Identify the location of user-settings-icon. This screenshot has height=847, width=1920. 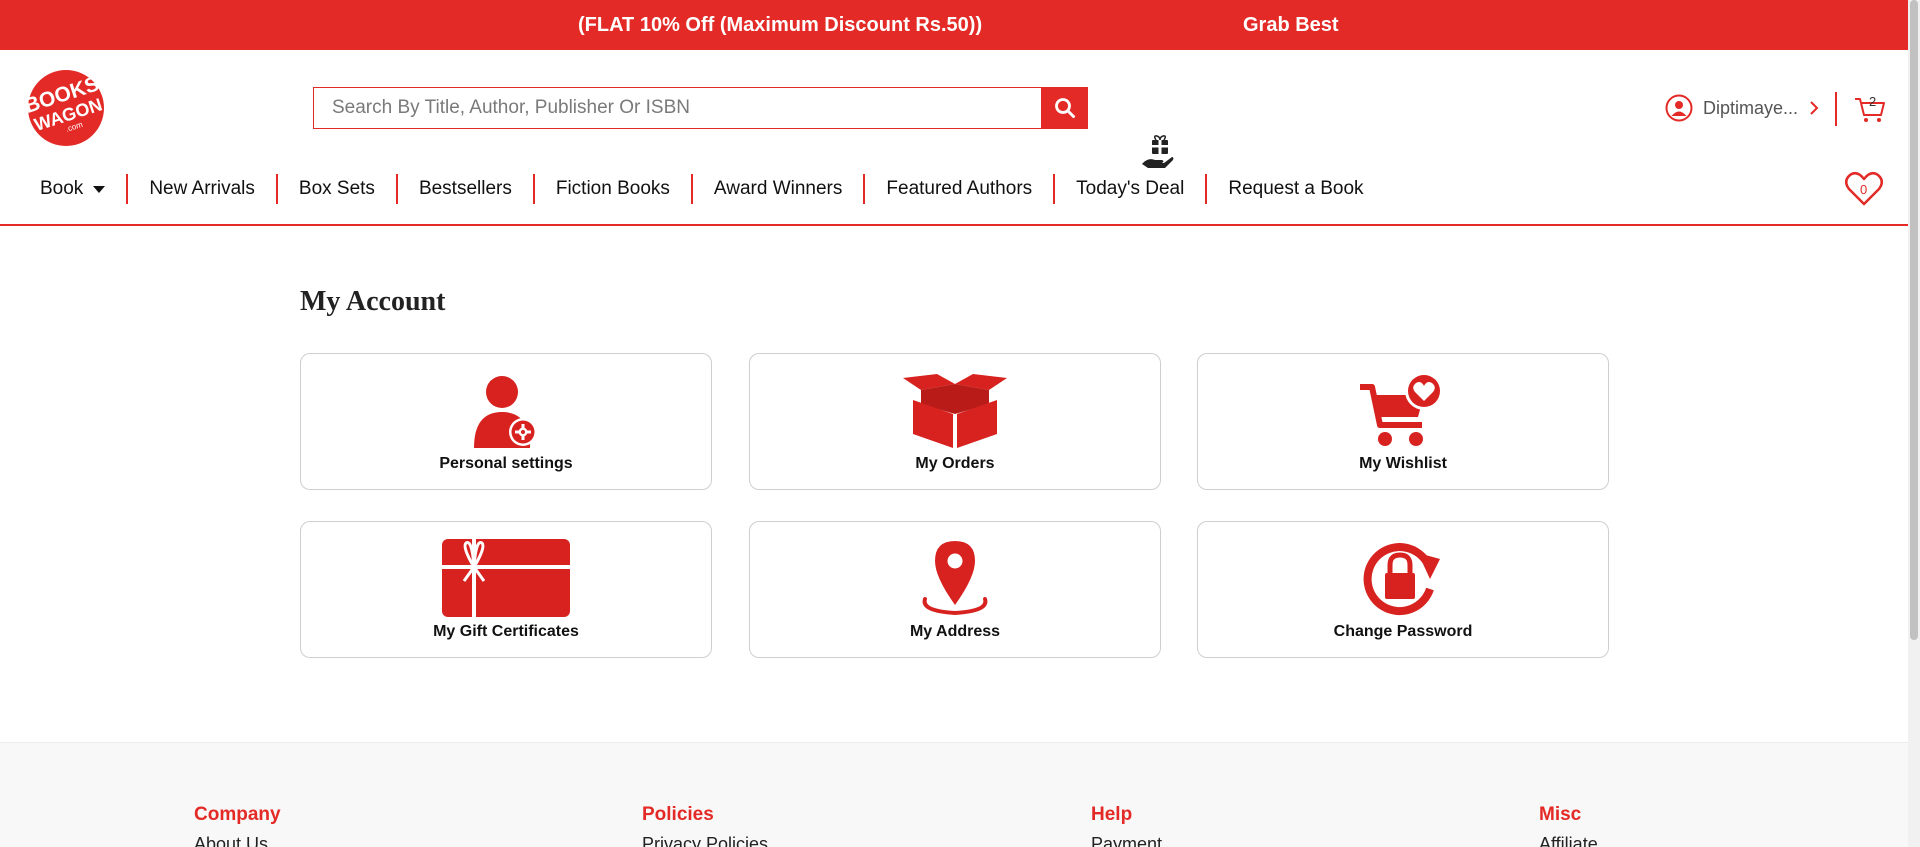
(505, 412).